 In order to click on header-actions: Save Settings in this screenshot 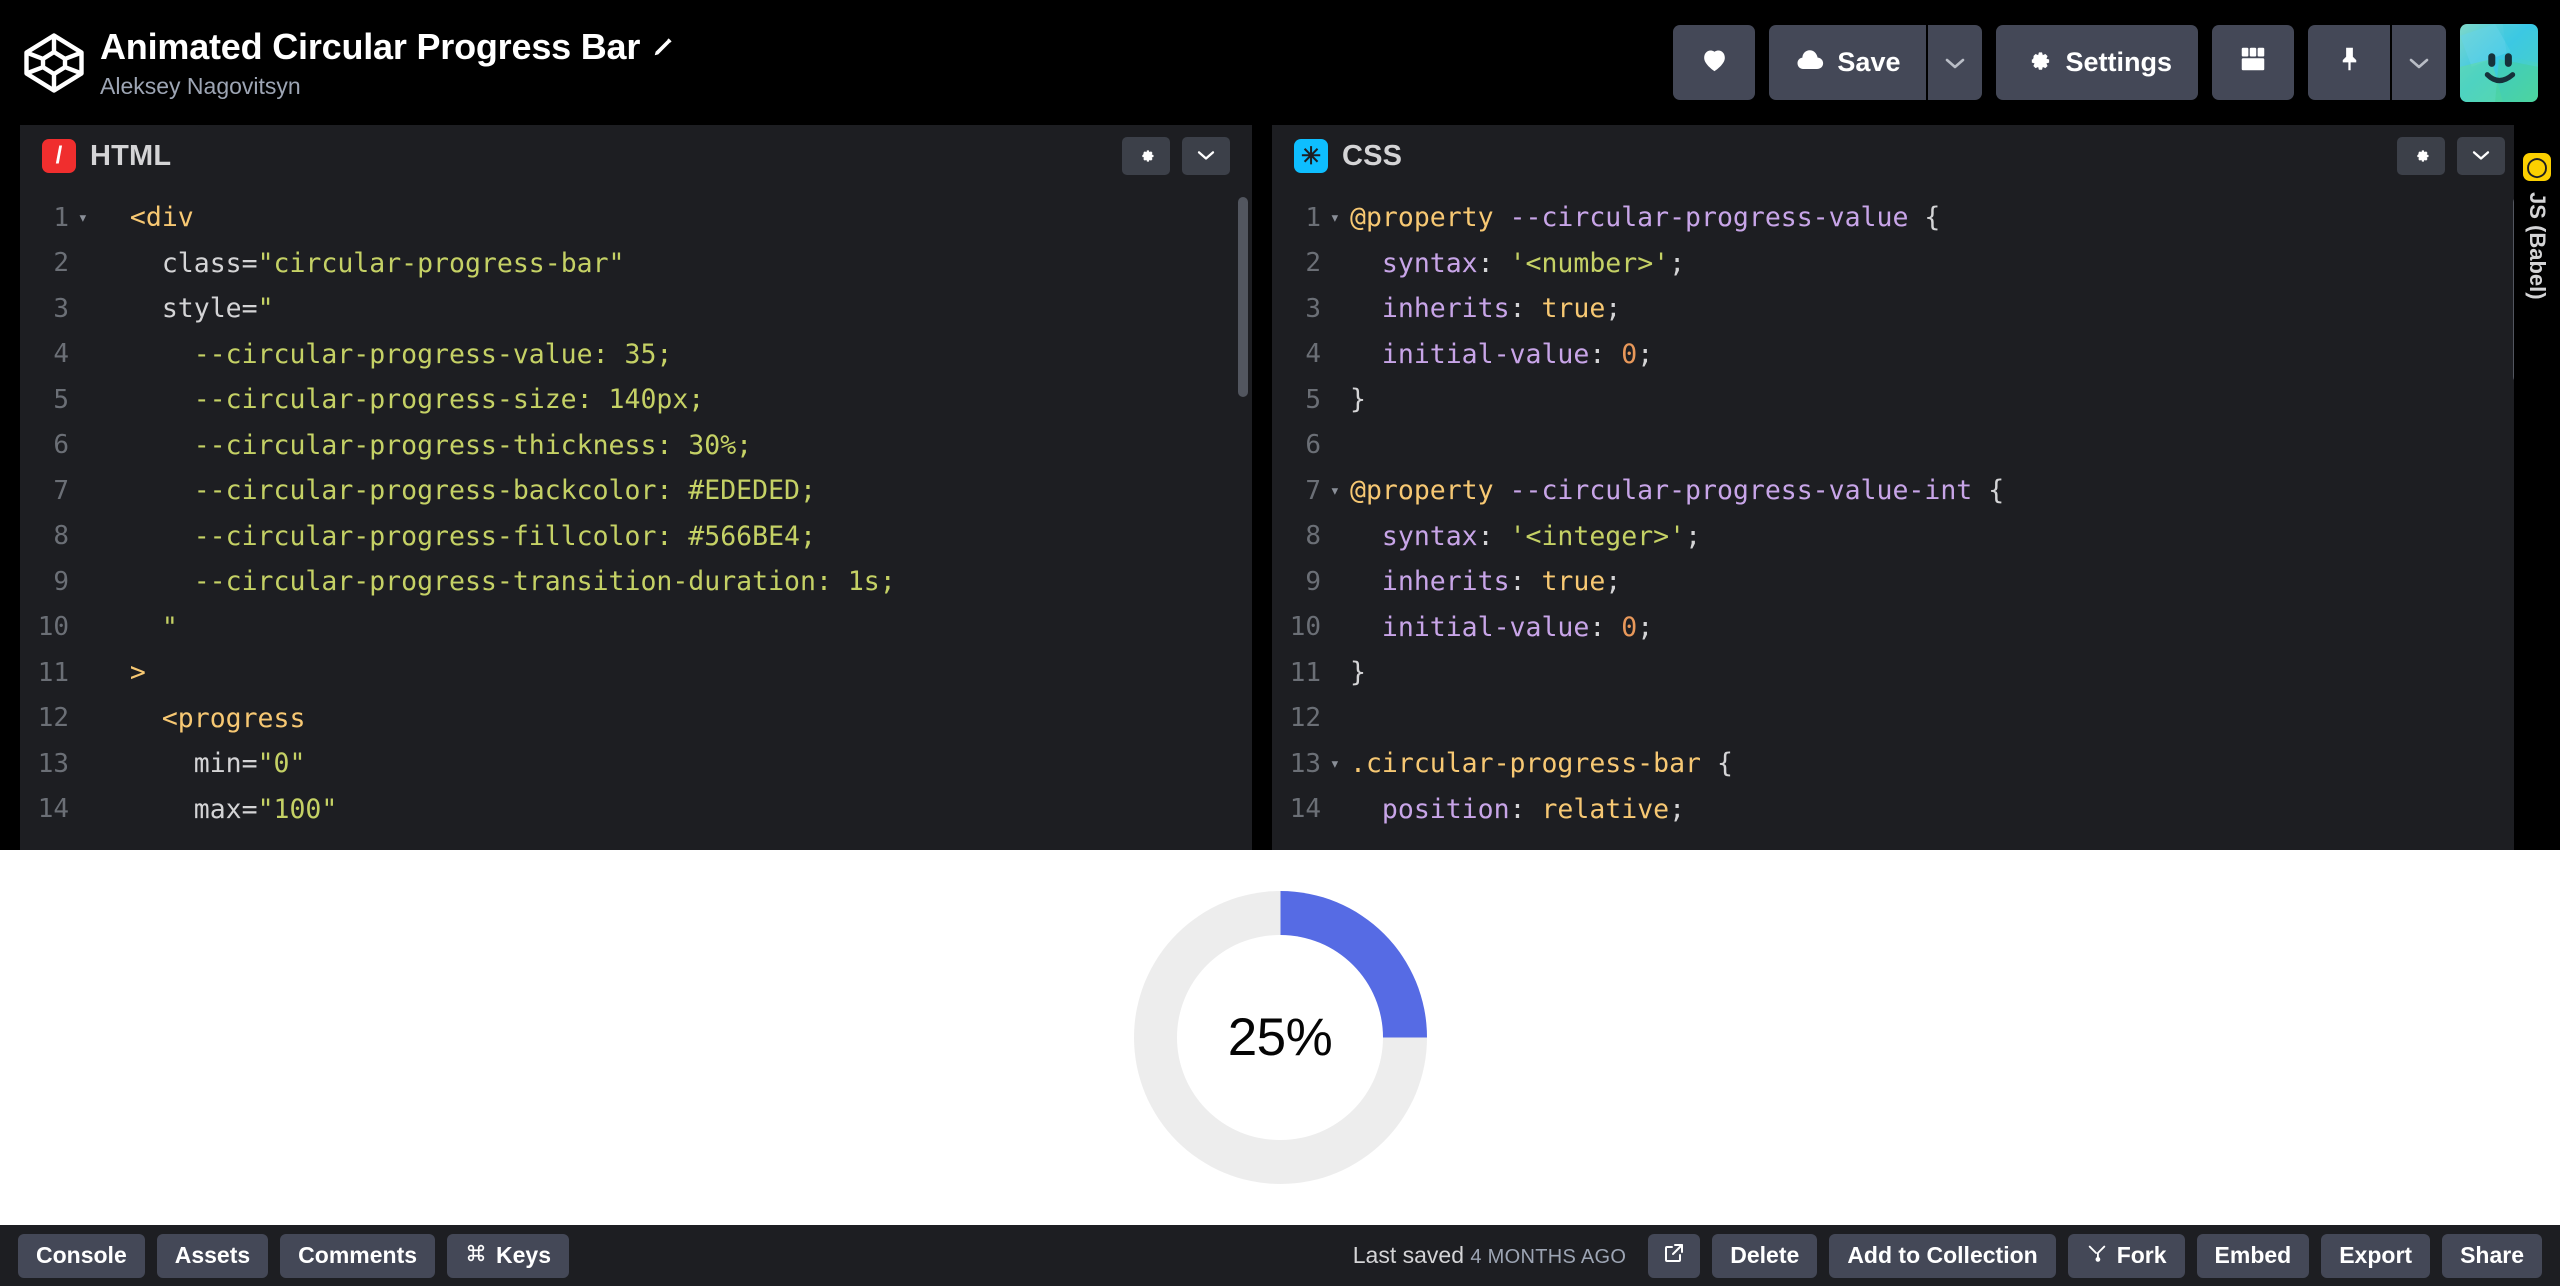, I will do `click(2105, 62)`.